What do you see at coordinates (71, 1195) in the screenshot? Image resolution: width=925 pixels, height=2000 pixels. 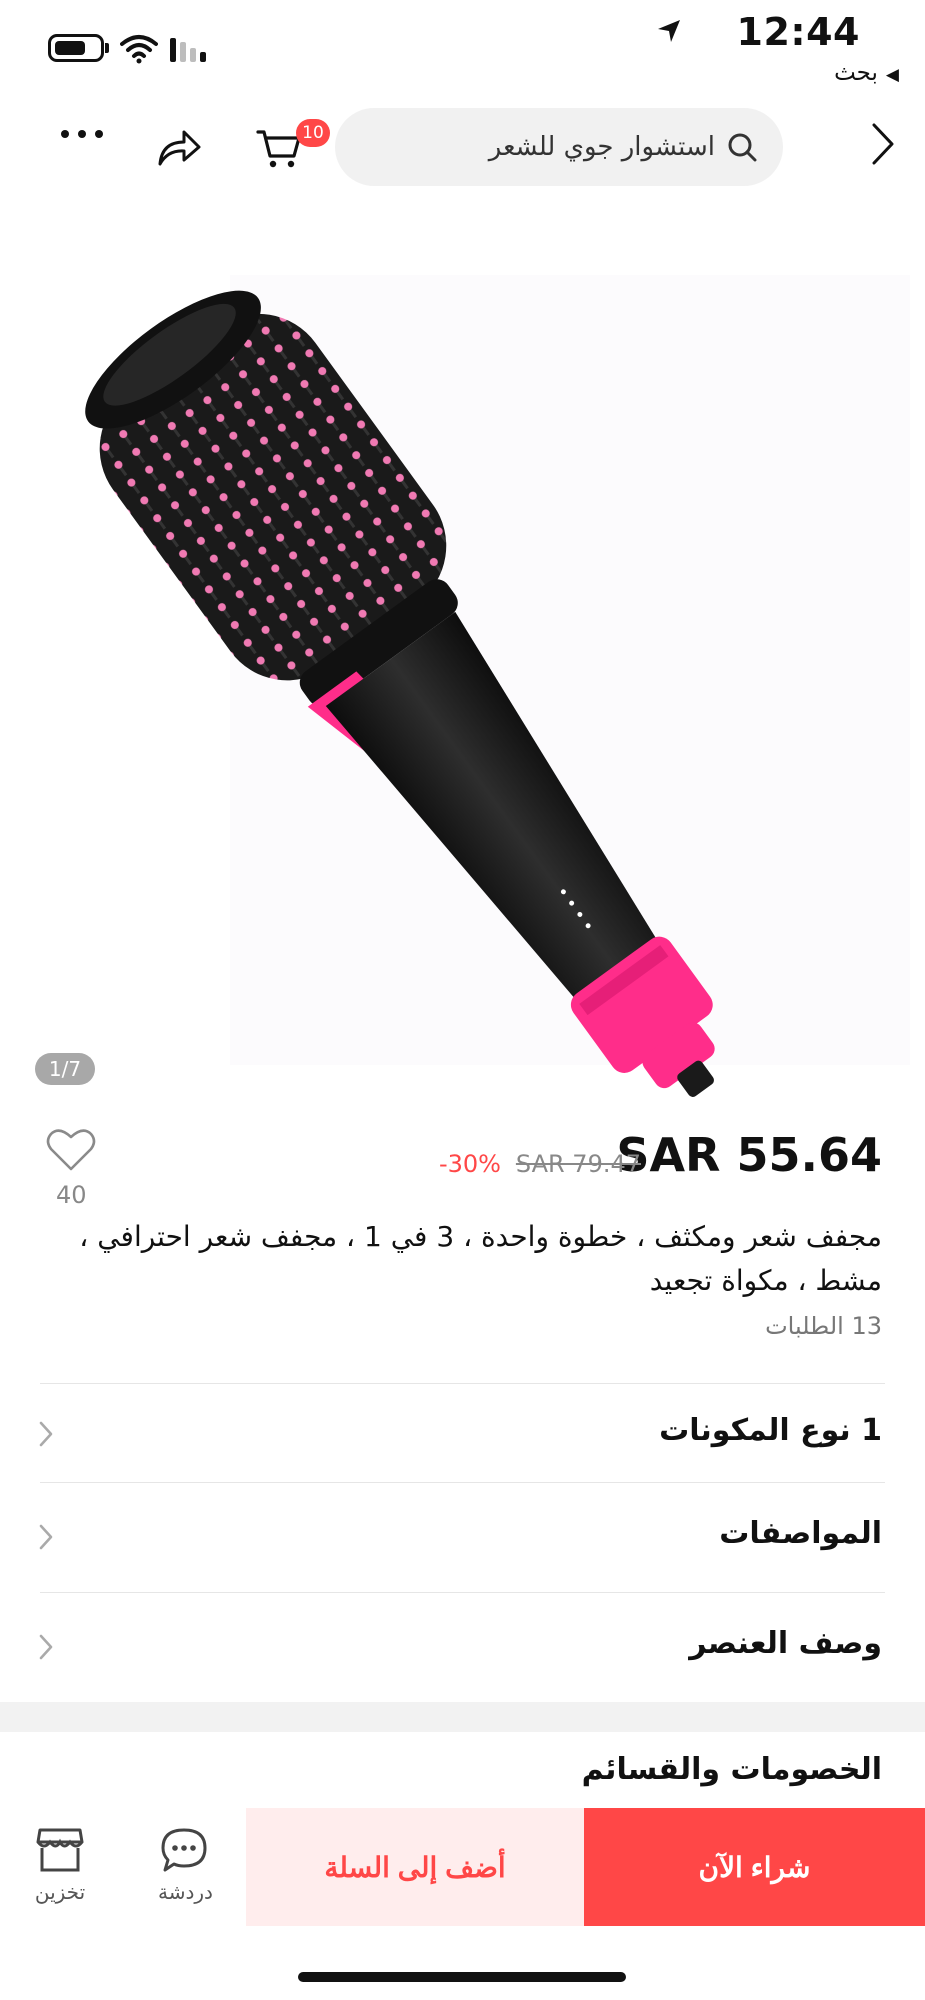 I see `wishlist-count: 40` at bounding box center [71, 1195].